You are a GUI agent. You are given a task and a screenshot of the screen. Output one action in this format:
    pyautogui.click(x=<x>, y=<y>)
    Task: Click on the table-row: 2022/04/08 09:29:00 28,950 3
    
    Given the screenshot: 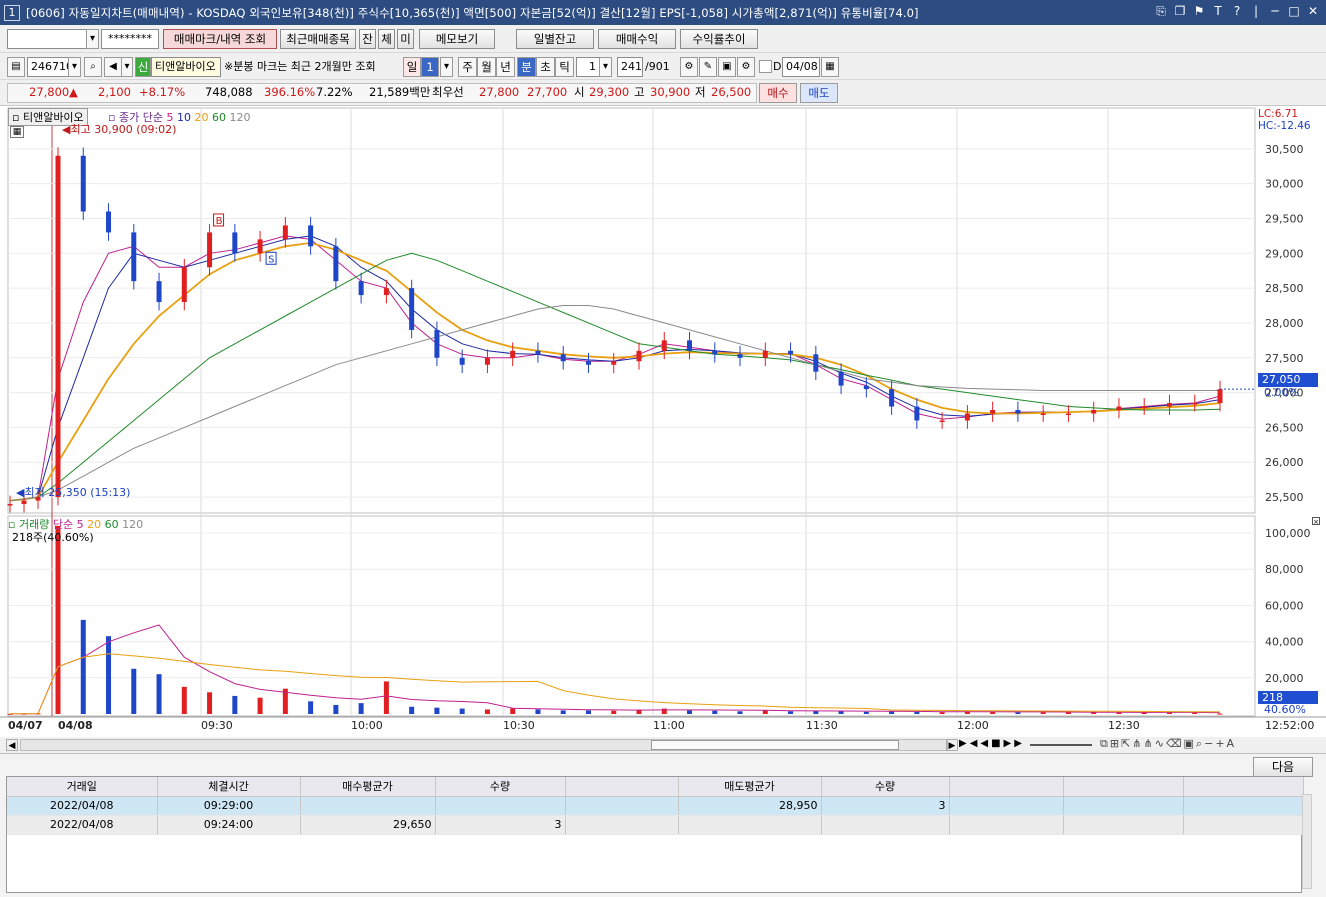 What is the action you would take?
    pyautogui.click(x=655, y=806)
    